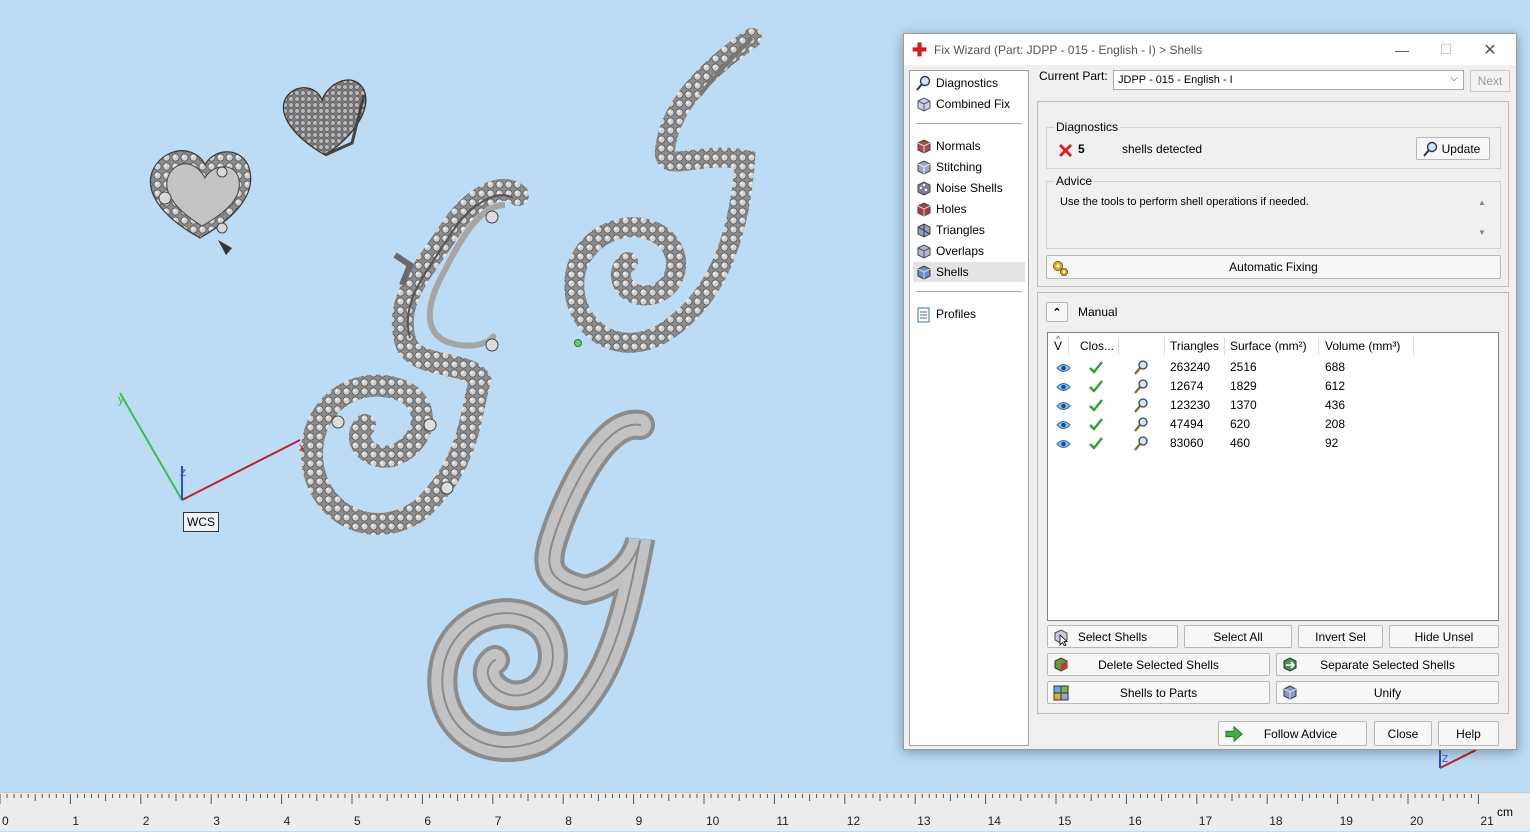 Image resolution: width=1530 pixels, height=832 pixels. I want to click on nav-item-noise-shells: Noise Shells, so click(969, 188).